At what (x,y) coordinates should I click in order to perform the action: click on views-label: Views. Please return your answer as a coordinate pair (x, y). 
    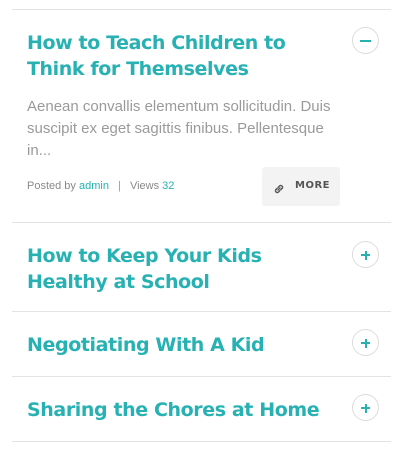
    Looking at the image, I should click on (144, 186).